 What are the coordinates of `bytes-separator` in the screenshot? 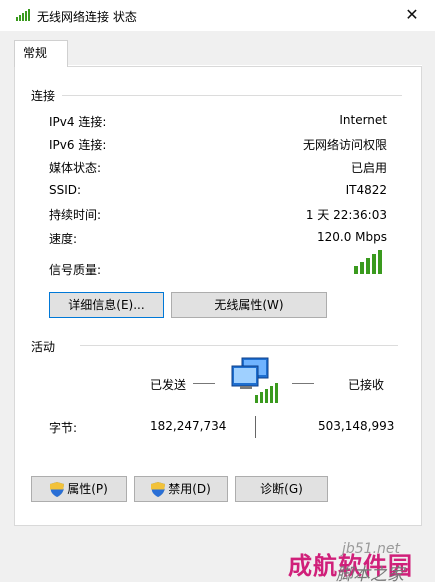 It's located at (255, 427).